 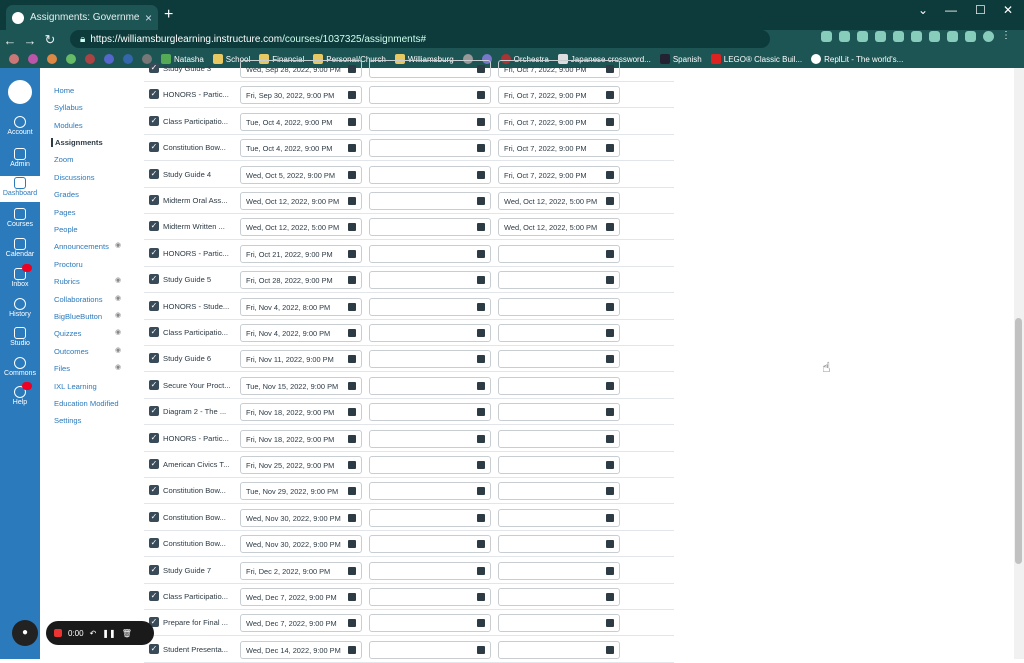 What do you see at coordinates (301, 649) in the screenshot?
I see `due-date-field: Wed, Dec 14, 2022, 9:00 PM` at bounding box center [301, 649].